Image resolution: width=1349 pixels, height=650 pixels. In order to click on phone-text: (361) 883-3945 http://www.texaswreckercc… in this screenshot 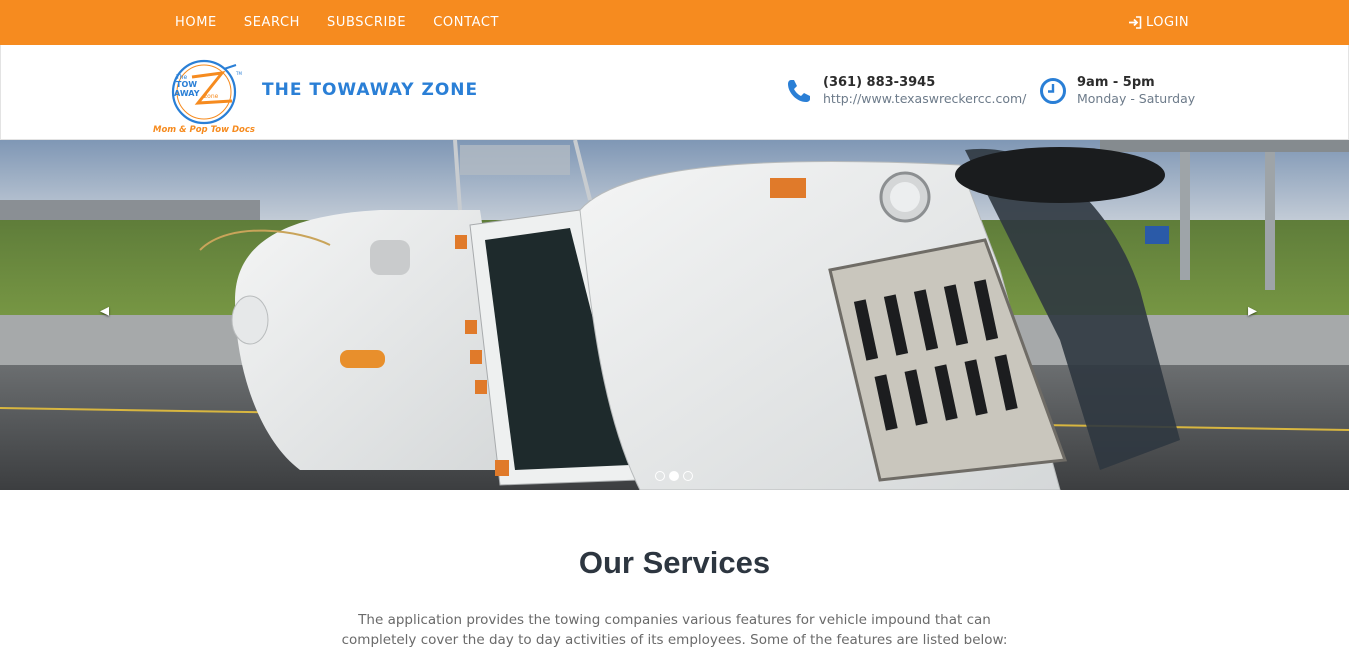, I will do `click(924, 90)`.